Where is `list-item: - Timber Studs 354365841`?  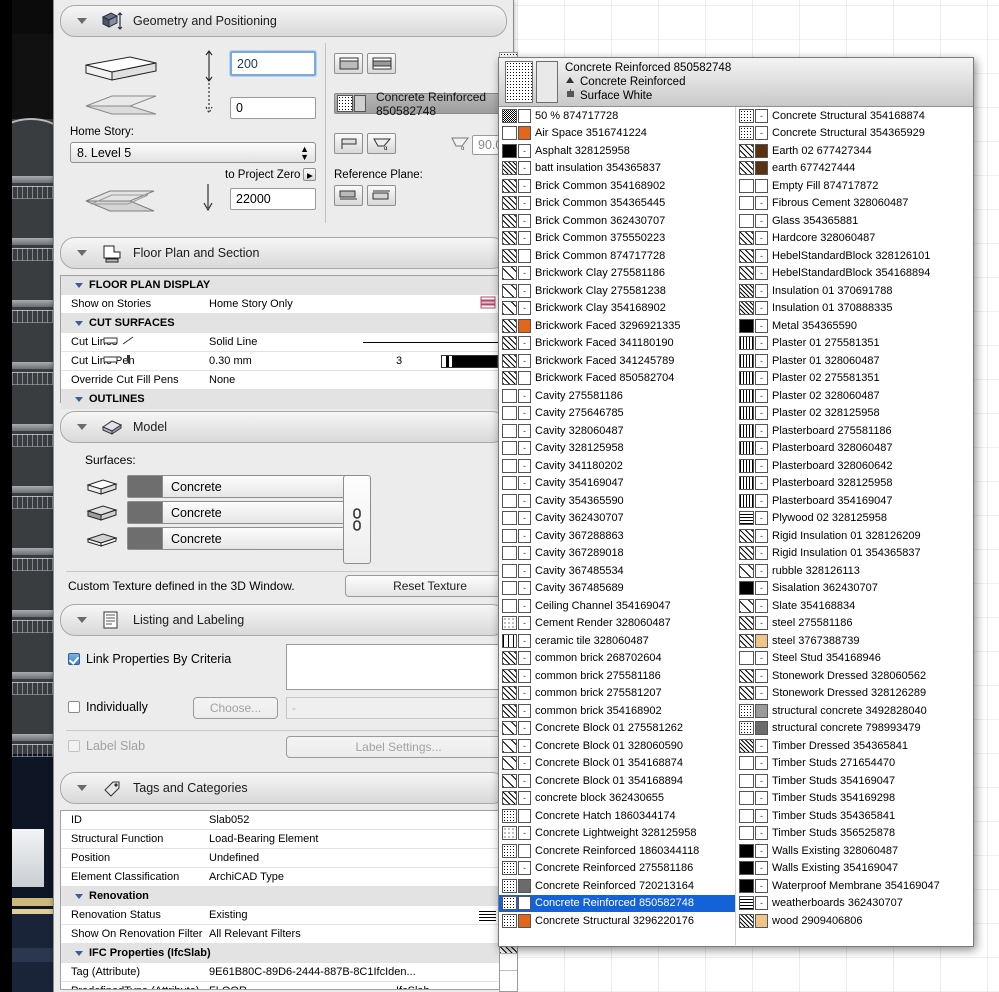 list-item: - Timber Studs 354365841 is located at coordinates (854, 816).